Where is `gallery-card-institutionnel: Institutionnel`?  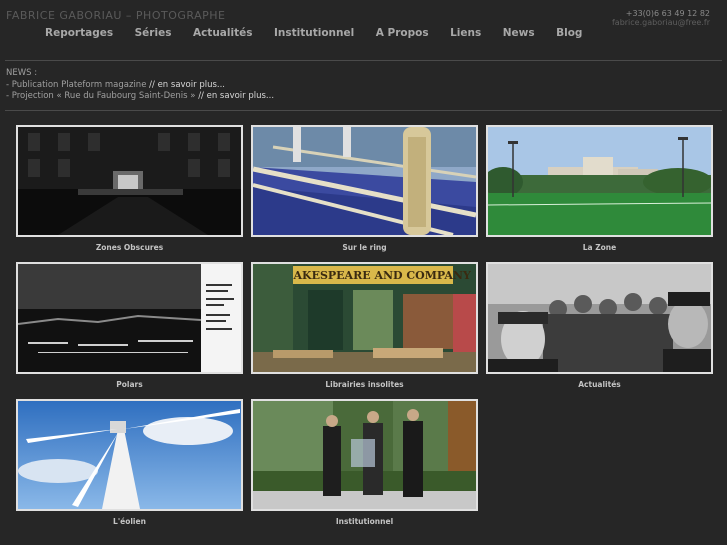
gallery-card-institutionnel: Institutionnel is located at coordinates (364, 462).